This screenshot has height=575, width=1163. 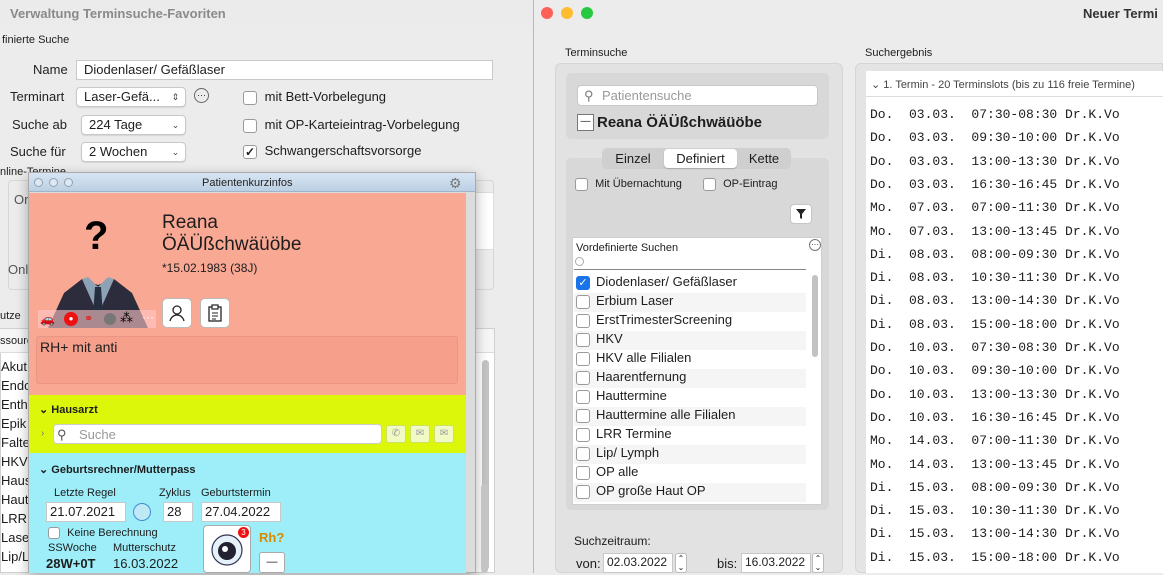 I want to click on von-stepper: ⌃ ⌄, so click(x=681, y=563).